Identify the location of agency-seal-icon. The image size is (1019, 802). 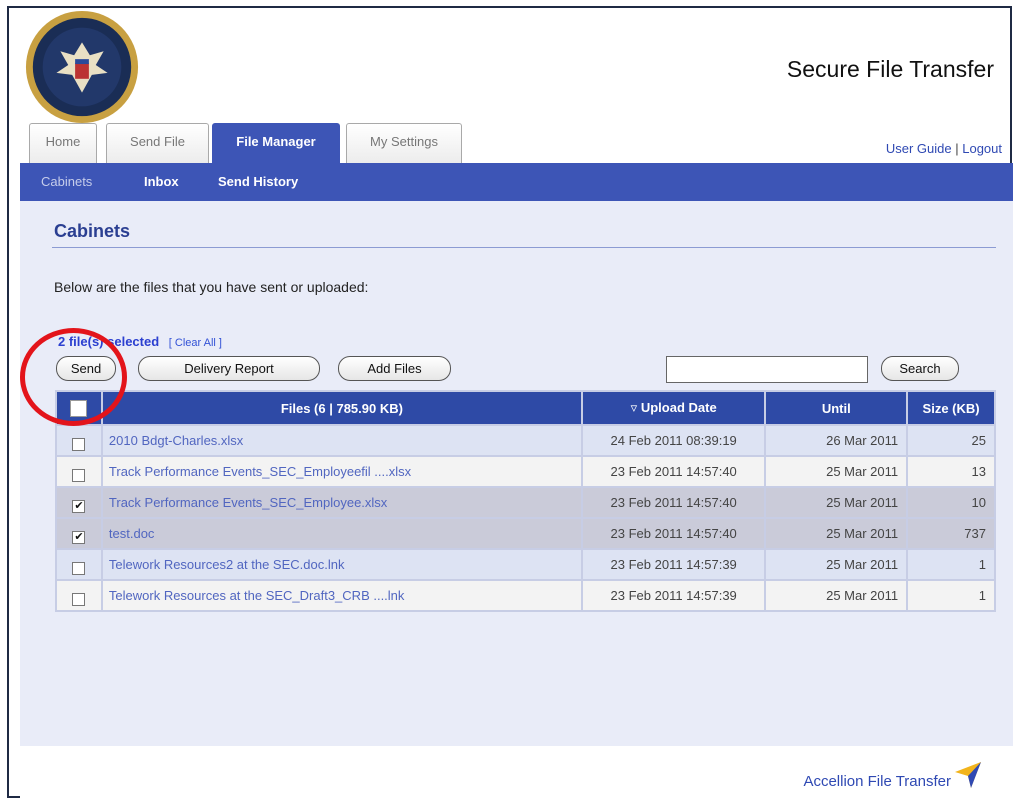
(82, 67).